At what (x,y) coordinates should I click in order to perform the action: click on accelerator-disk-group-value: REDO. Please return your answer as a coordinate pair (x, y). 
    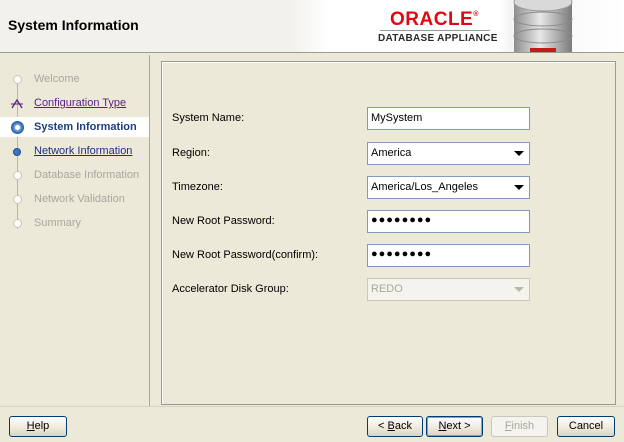
    Looking at the image, I should click on (387, 289).